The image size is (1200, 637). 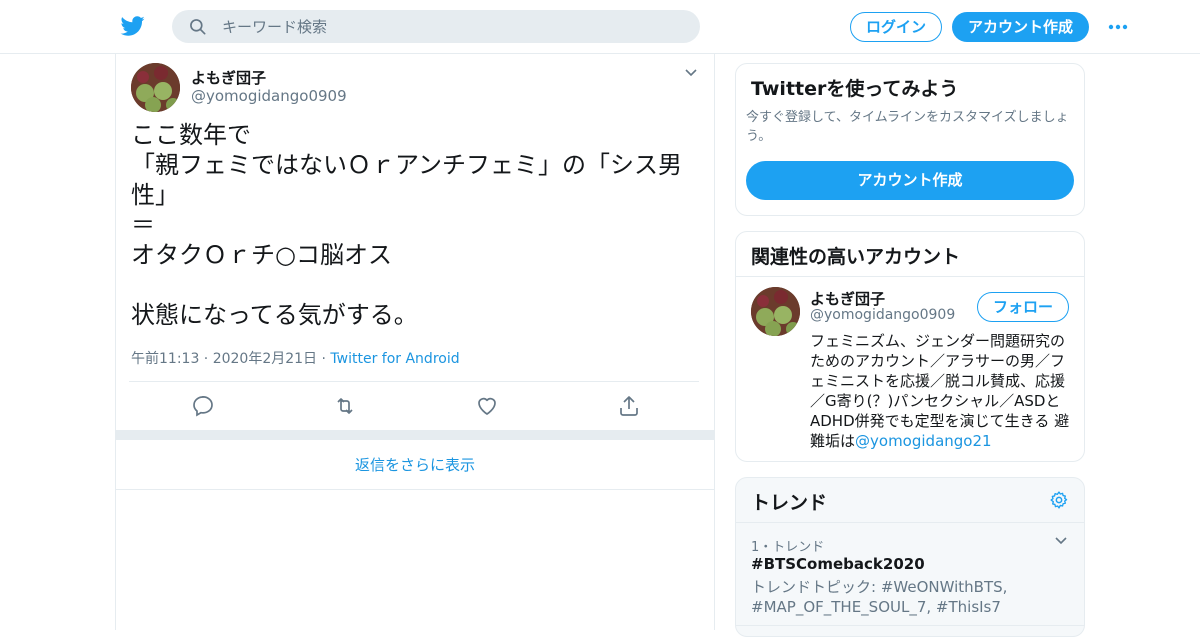 I want to click on bio-mention-link: @yomogidango21, so click(x=923, y=441).